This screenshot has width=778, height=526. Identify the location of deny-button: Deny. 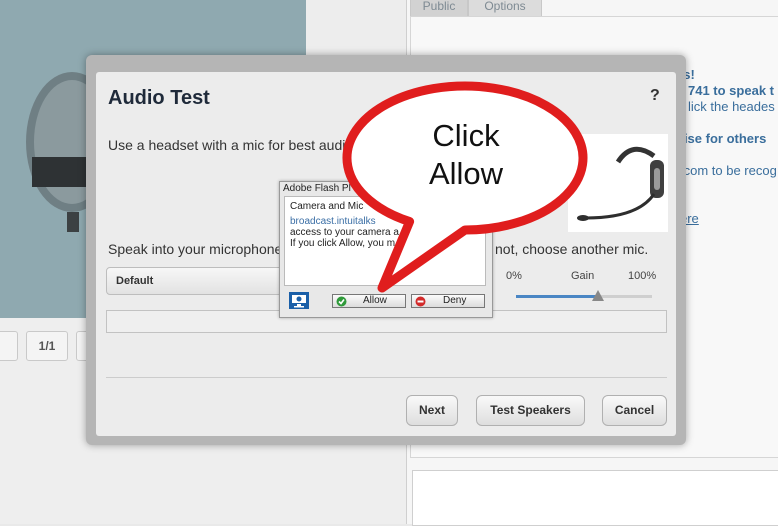
(448, 301).